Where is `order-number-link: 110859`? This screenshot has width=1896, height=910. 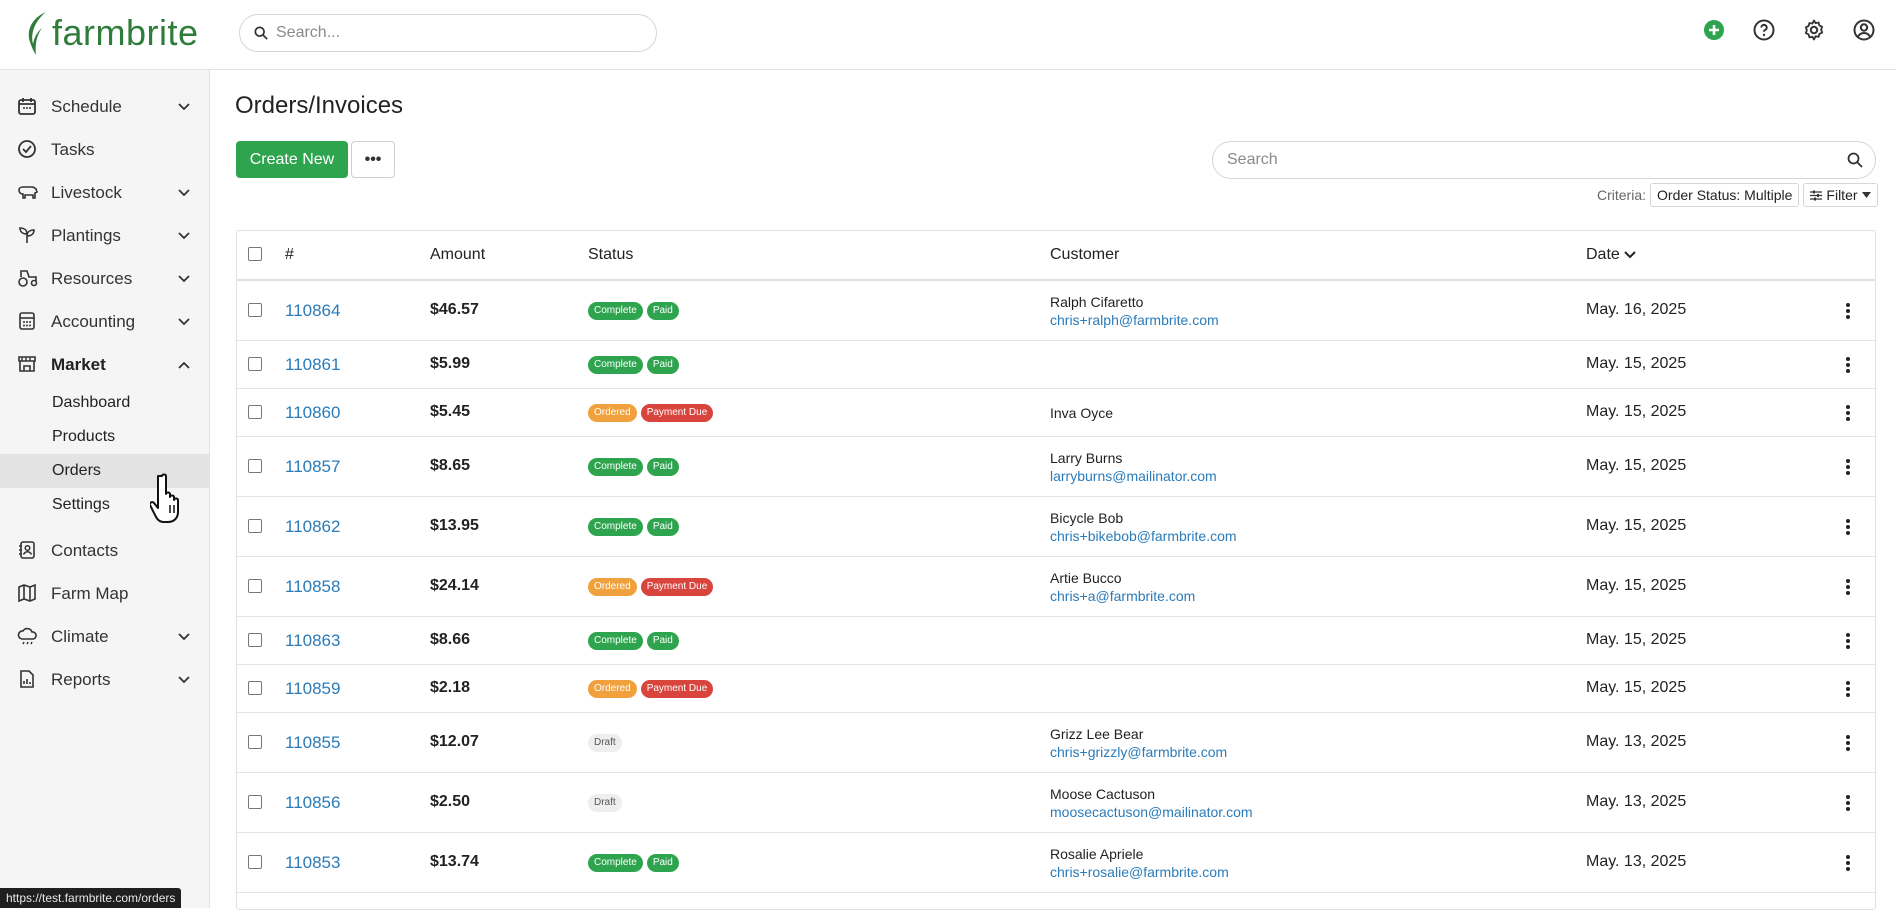
order-number-link: 110859 is located at coordinates (312, 689).